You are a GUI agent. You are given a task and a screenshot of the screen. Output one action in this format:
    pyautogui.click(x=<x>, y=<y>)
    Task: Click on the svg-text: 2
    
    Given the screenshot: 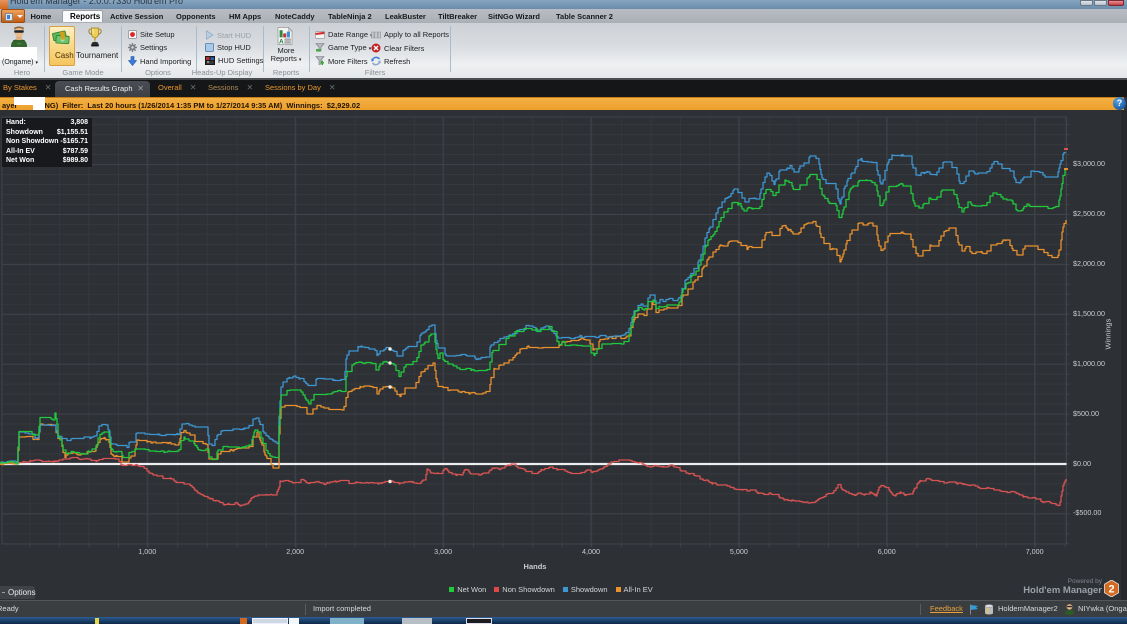 What is the action you would take?
    pyautogui.click(x=1111, y=590)
    